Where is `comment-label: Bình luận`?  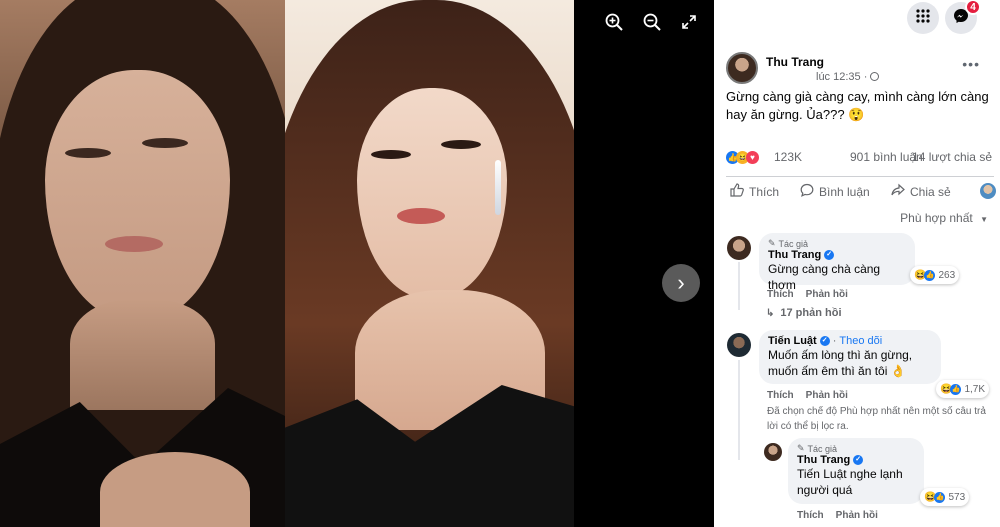 comment-label: Bình luận is located at coordinates (844, 191).